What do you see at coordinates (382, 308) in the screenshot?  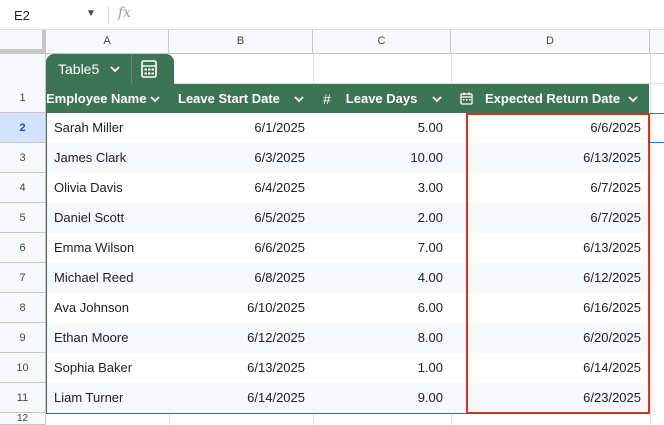 I see `cell-leave-days: 6.00` at bounding box center [382, 308].